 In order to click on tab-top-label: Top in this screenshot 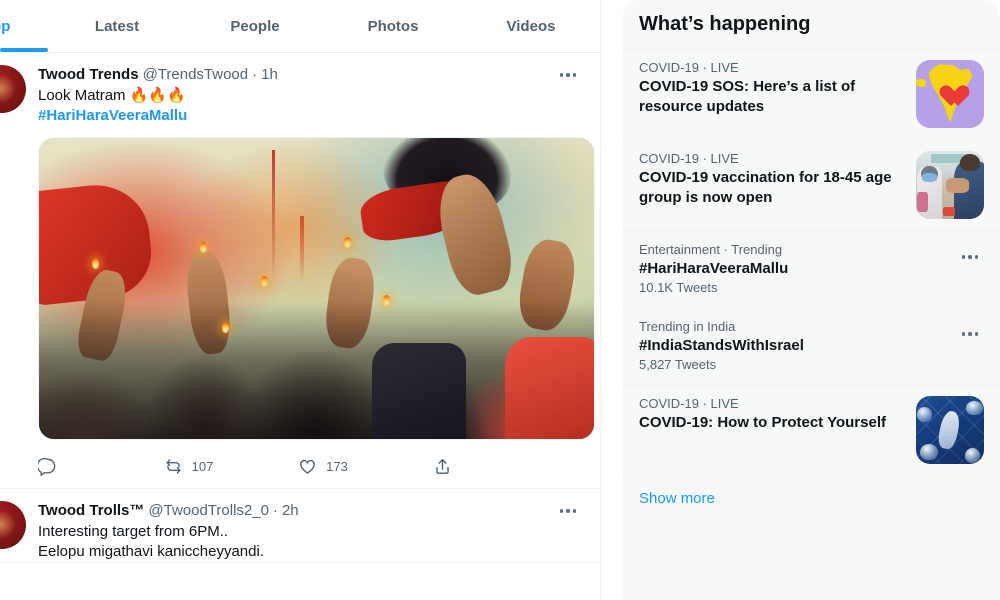, I will do `click(5, 26)`.